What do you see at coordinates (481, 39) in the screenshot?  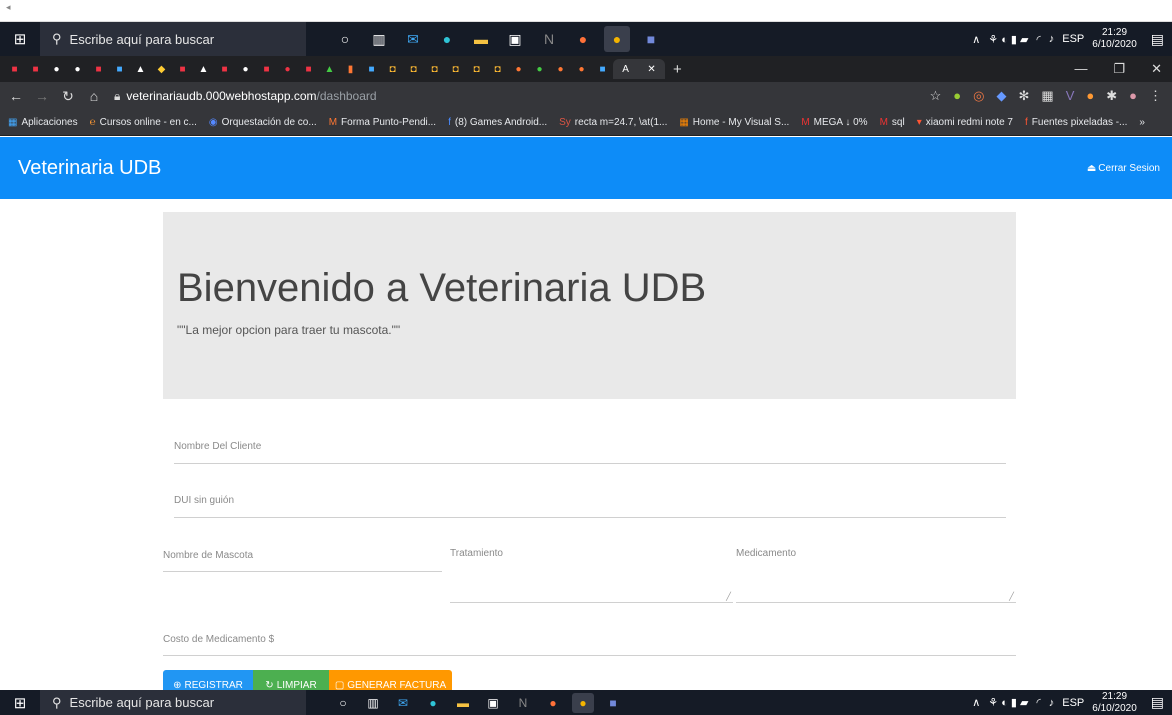 I see `file-explorer-icon: ▬` at bounding box center [481, 39].